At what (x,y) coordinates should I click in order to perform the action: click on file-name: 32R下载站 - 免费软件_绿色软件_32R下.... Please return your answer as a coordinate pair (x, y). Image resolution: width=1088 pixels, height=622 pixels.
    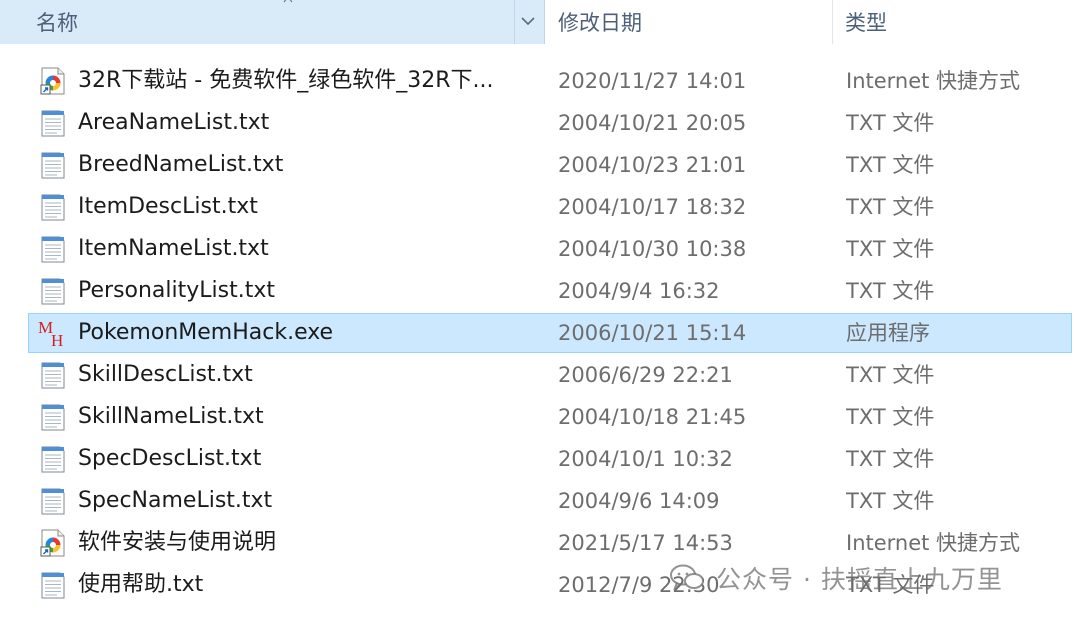
    Looking at the image, I should click on (286, 80).